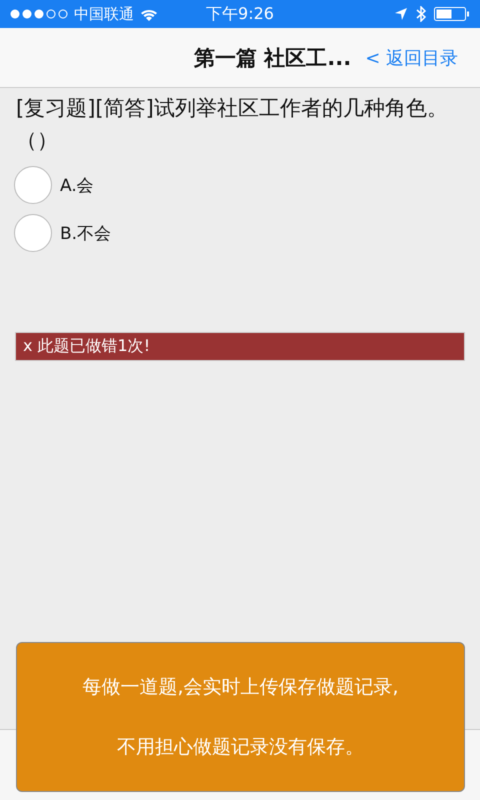  What do you see at coordinates (240, 747) in the screenshot?
I see `toast-text: 不用担心做题记录没有保存。` at bounding box center [240, 747].